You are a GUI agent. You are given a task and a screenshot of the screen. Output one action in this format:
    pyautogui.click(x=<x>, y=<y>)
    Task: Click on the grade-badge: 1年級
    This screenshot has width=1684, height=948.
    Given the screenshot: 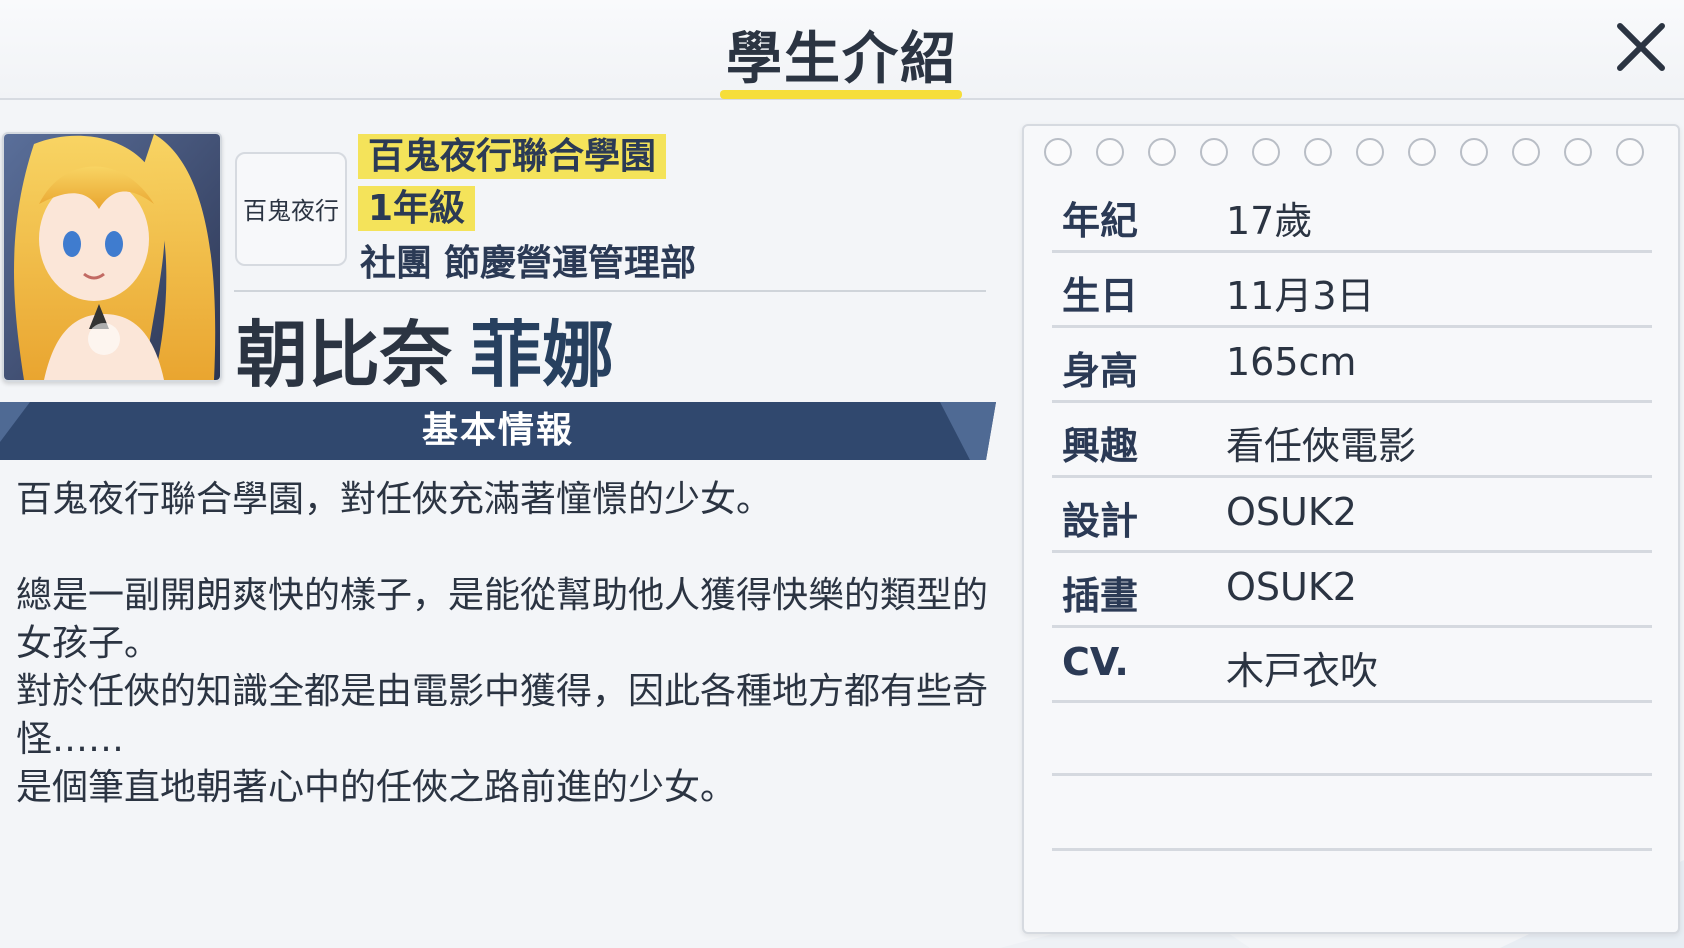 What is the action you would take?
    pyautogui.click(x=417, y=208)
    